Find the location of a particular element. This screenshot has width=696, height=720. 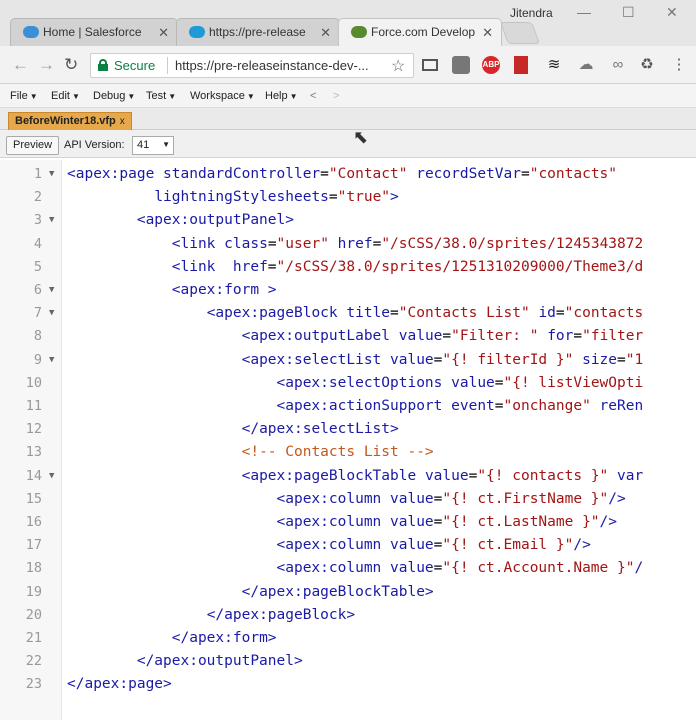

code-line: 20 </apex:pageBlock> is located at coordinates (348, 618).